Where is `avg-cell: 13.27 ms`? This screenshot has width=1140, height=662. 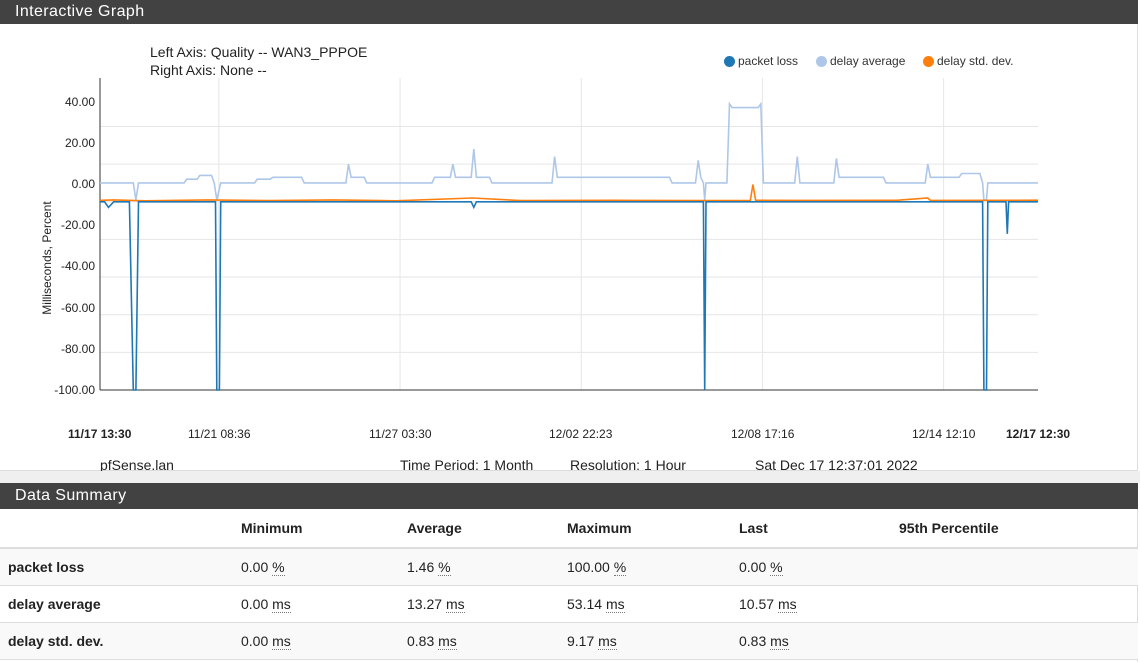
avg-cell: 13.27 ms is located at coordinates (487, 604).